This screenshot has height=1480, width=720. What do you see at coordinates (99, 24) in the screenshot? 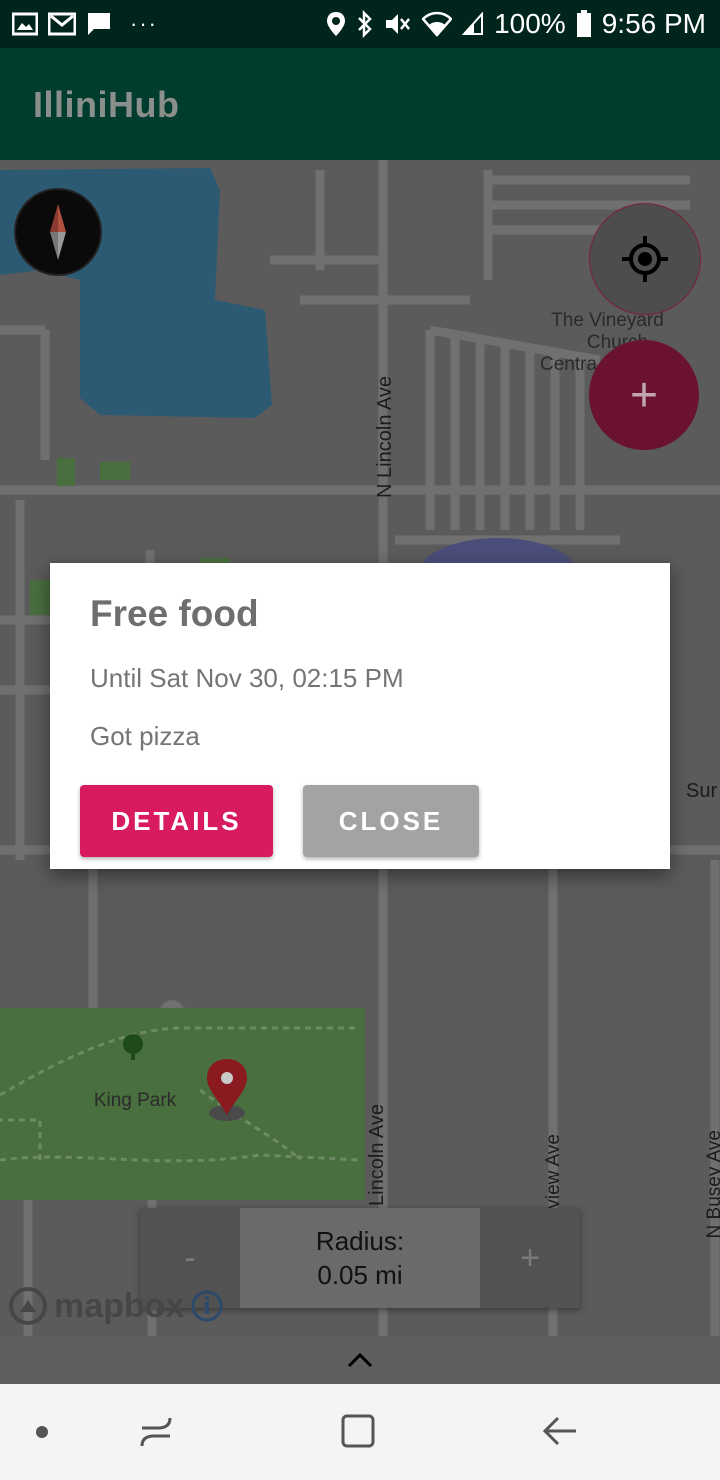
I see `message-icon` at bounding box center [99, 24].